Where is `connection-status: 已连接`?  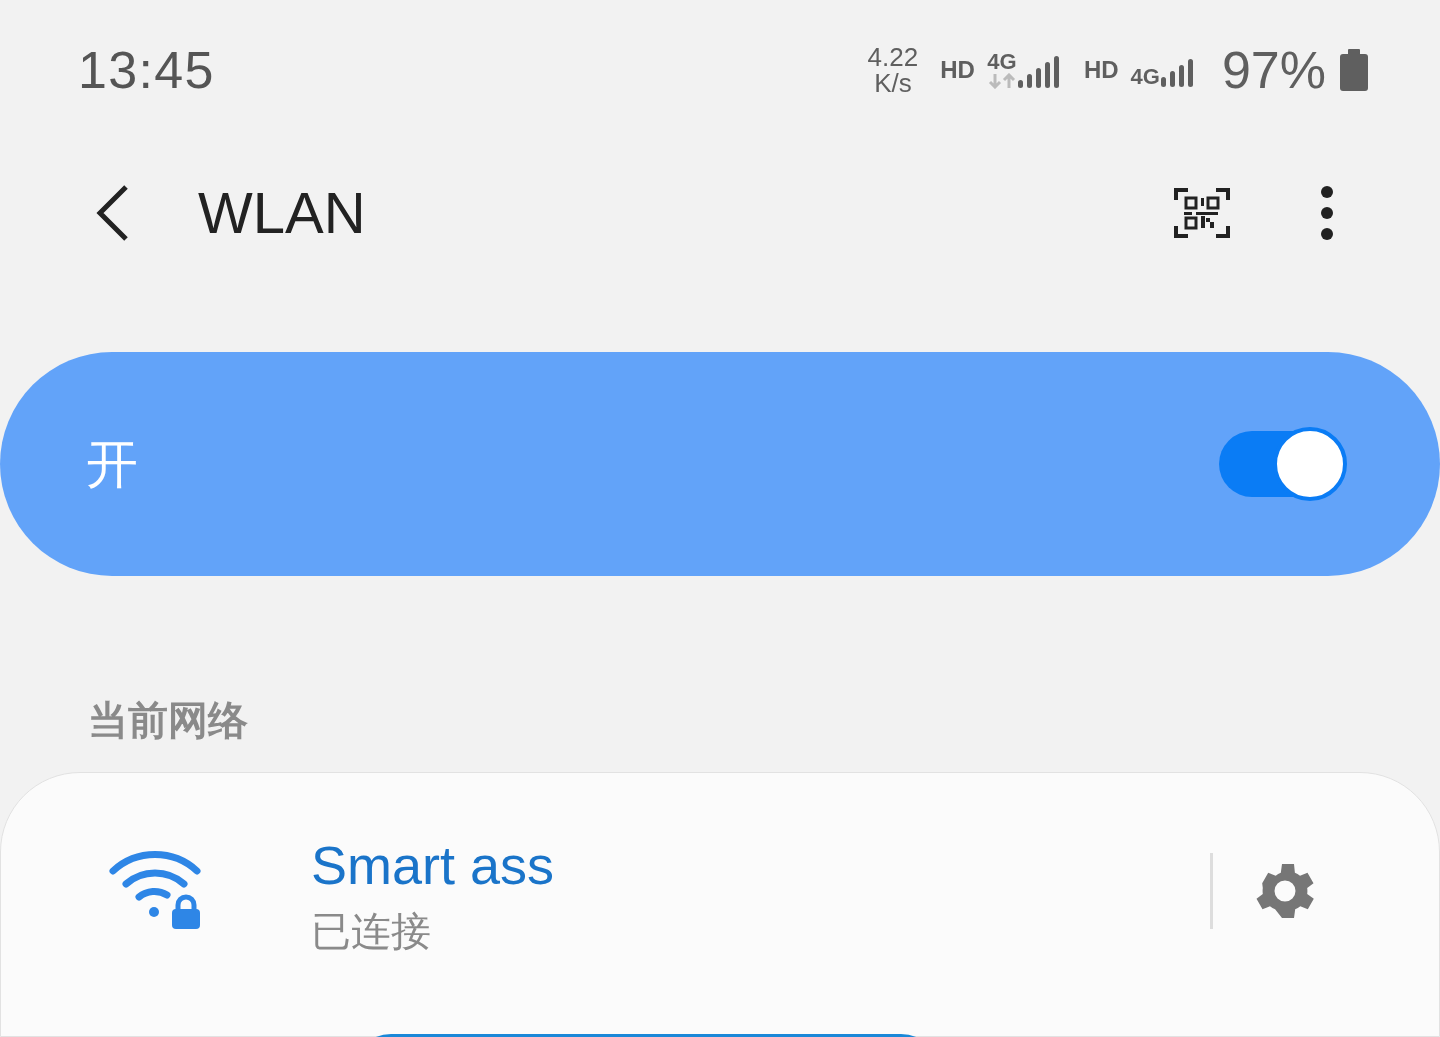
connection-status: 已连接 is located at coordinates (371, 931).